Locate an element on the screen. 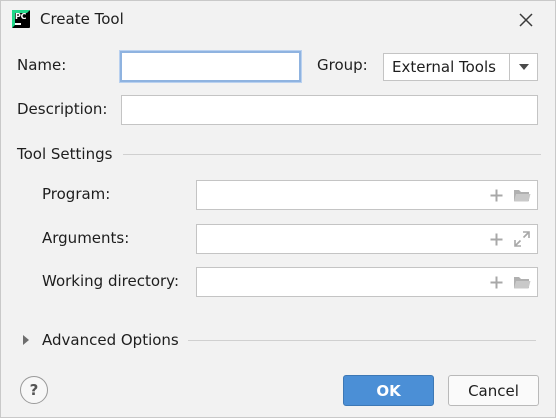 This screenshot has height=418, width=556. description-input is located at coordinates (329, 110).